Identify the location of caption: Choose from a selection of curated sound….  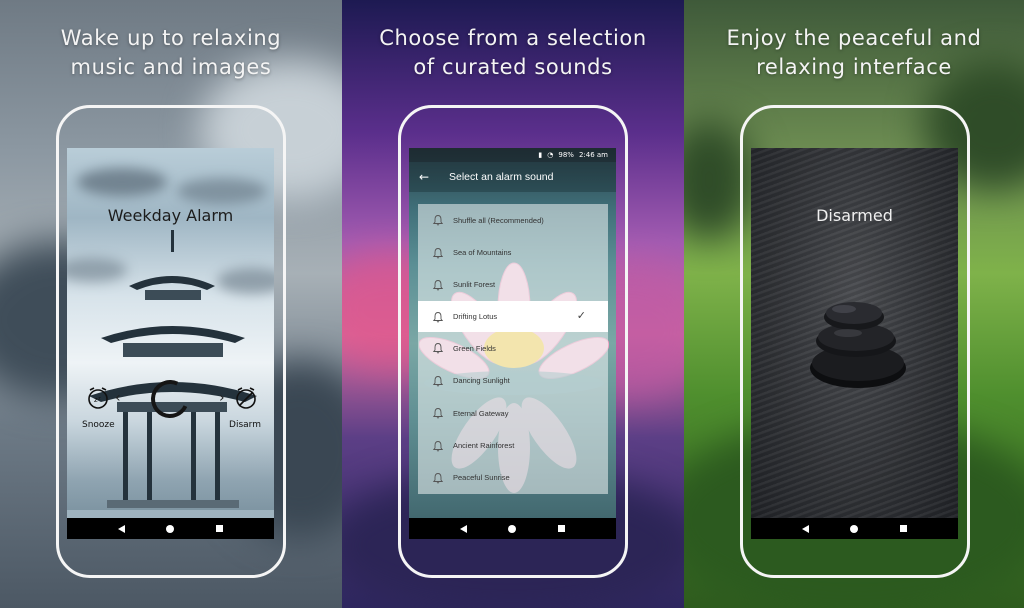
(513, 53).